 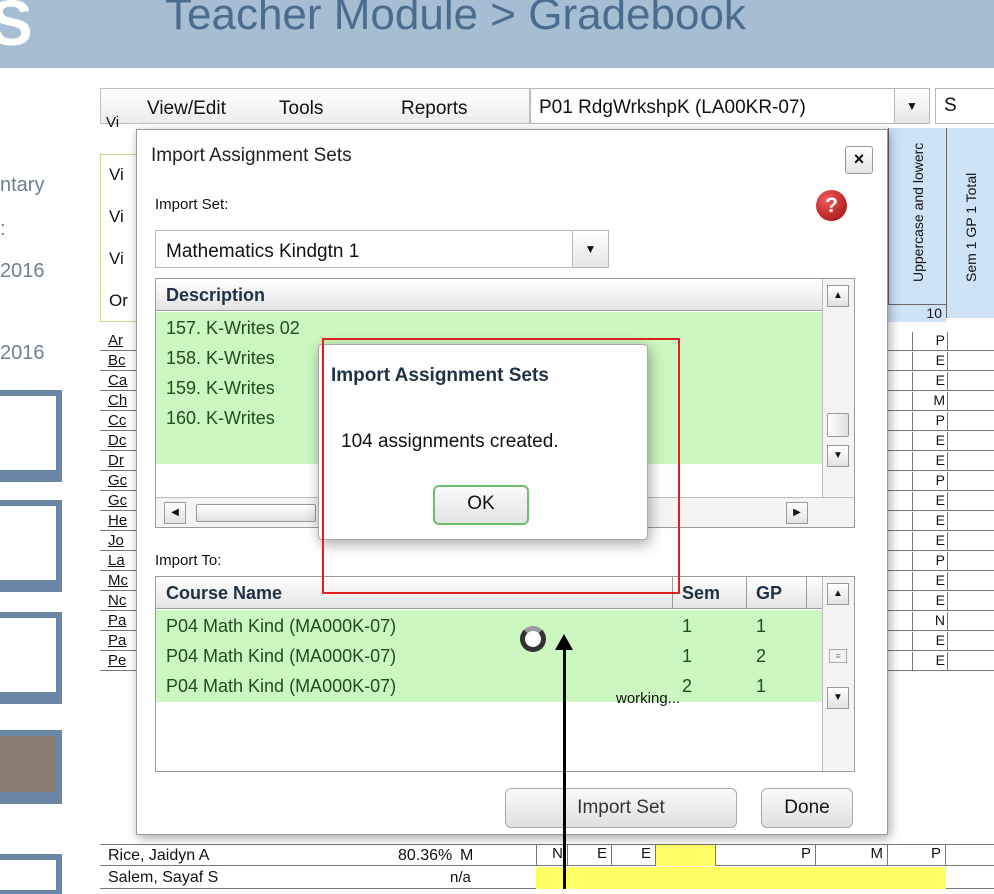 I want to click on view-options-box: Vi Vi Vi Or, so click(x=120, y=238).